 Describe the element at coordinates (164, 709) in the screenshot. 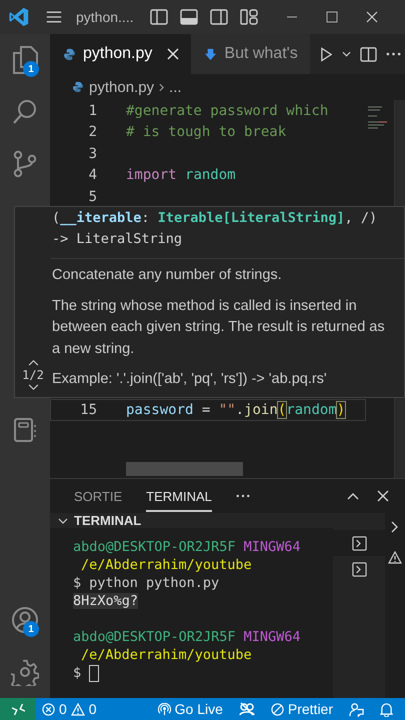

I see `broadcast-icon` at that location.